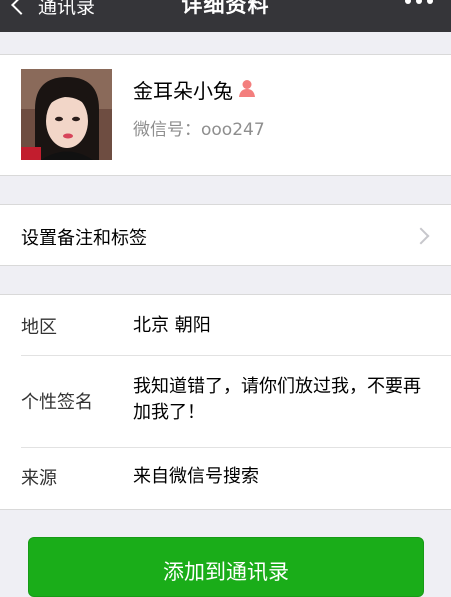 The height and width of the screenshot is (597, 451). What do you see at coordinates (277, 399) in the screenshot?
I see `signature-value: 我知道错了，请你们放过我，不要再加我了！` at bounding box center [277, 399].